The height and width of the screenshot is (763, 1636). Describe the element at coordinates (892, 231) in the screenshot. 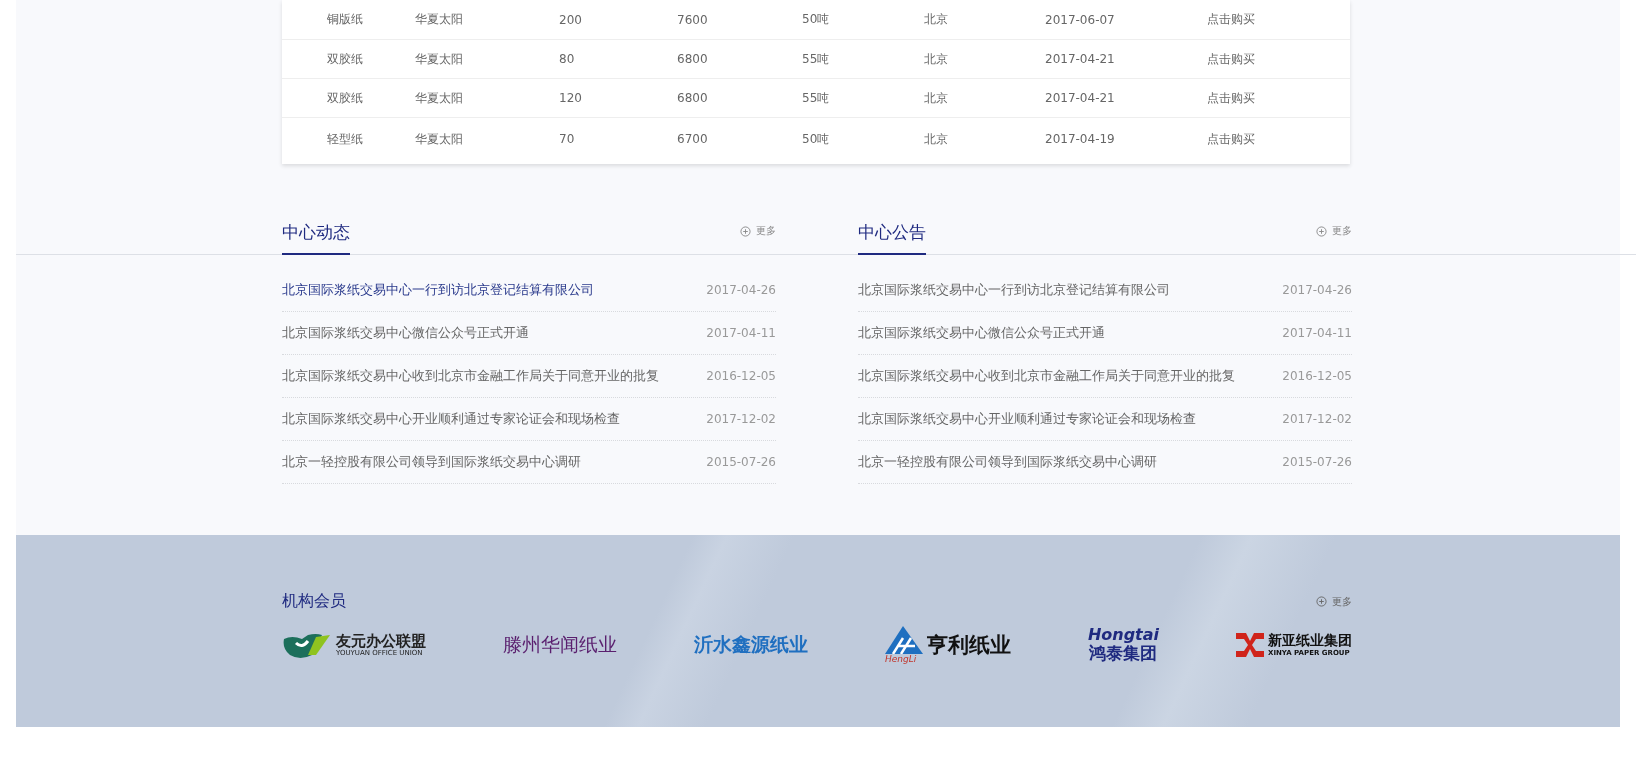

I see `section-title: 中心公告` at that location.